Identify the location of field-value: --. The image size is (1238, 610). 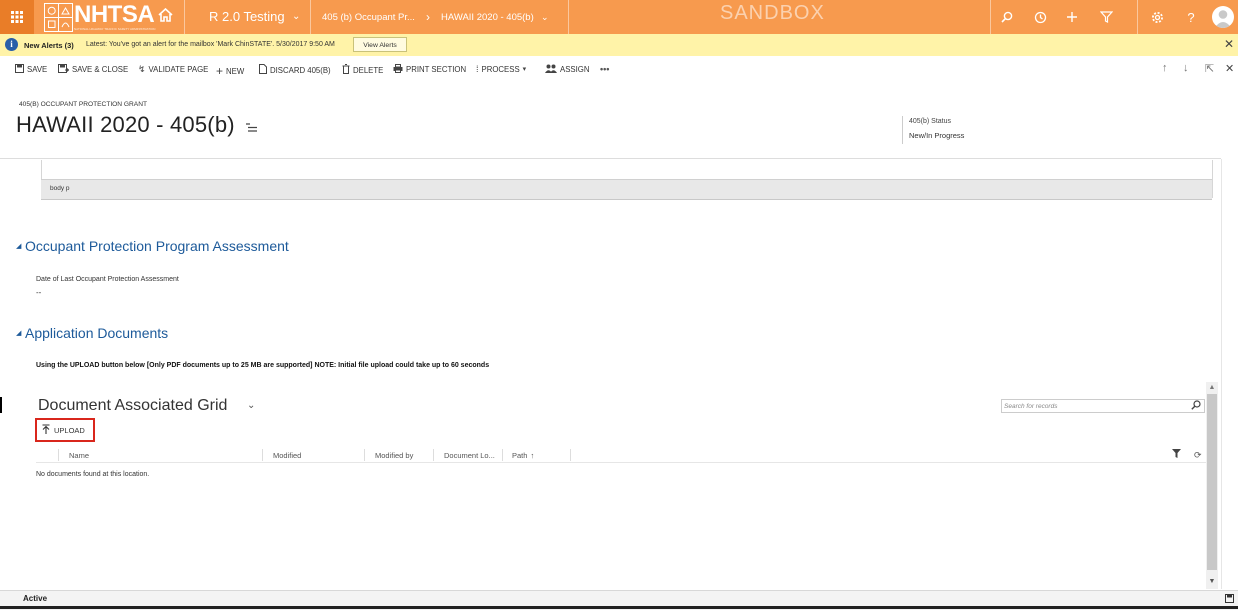
(38, 292).